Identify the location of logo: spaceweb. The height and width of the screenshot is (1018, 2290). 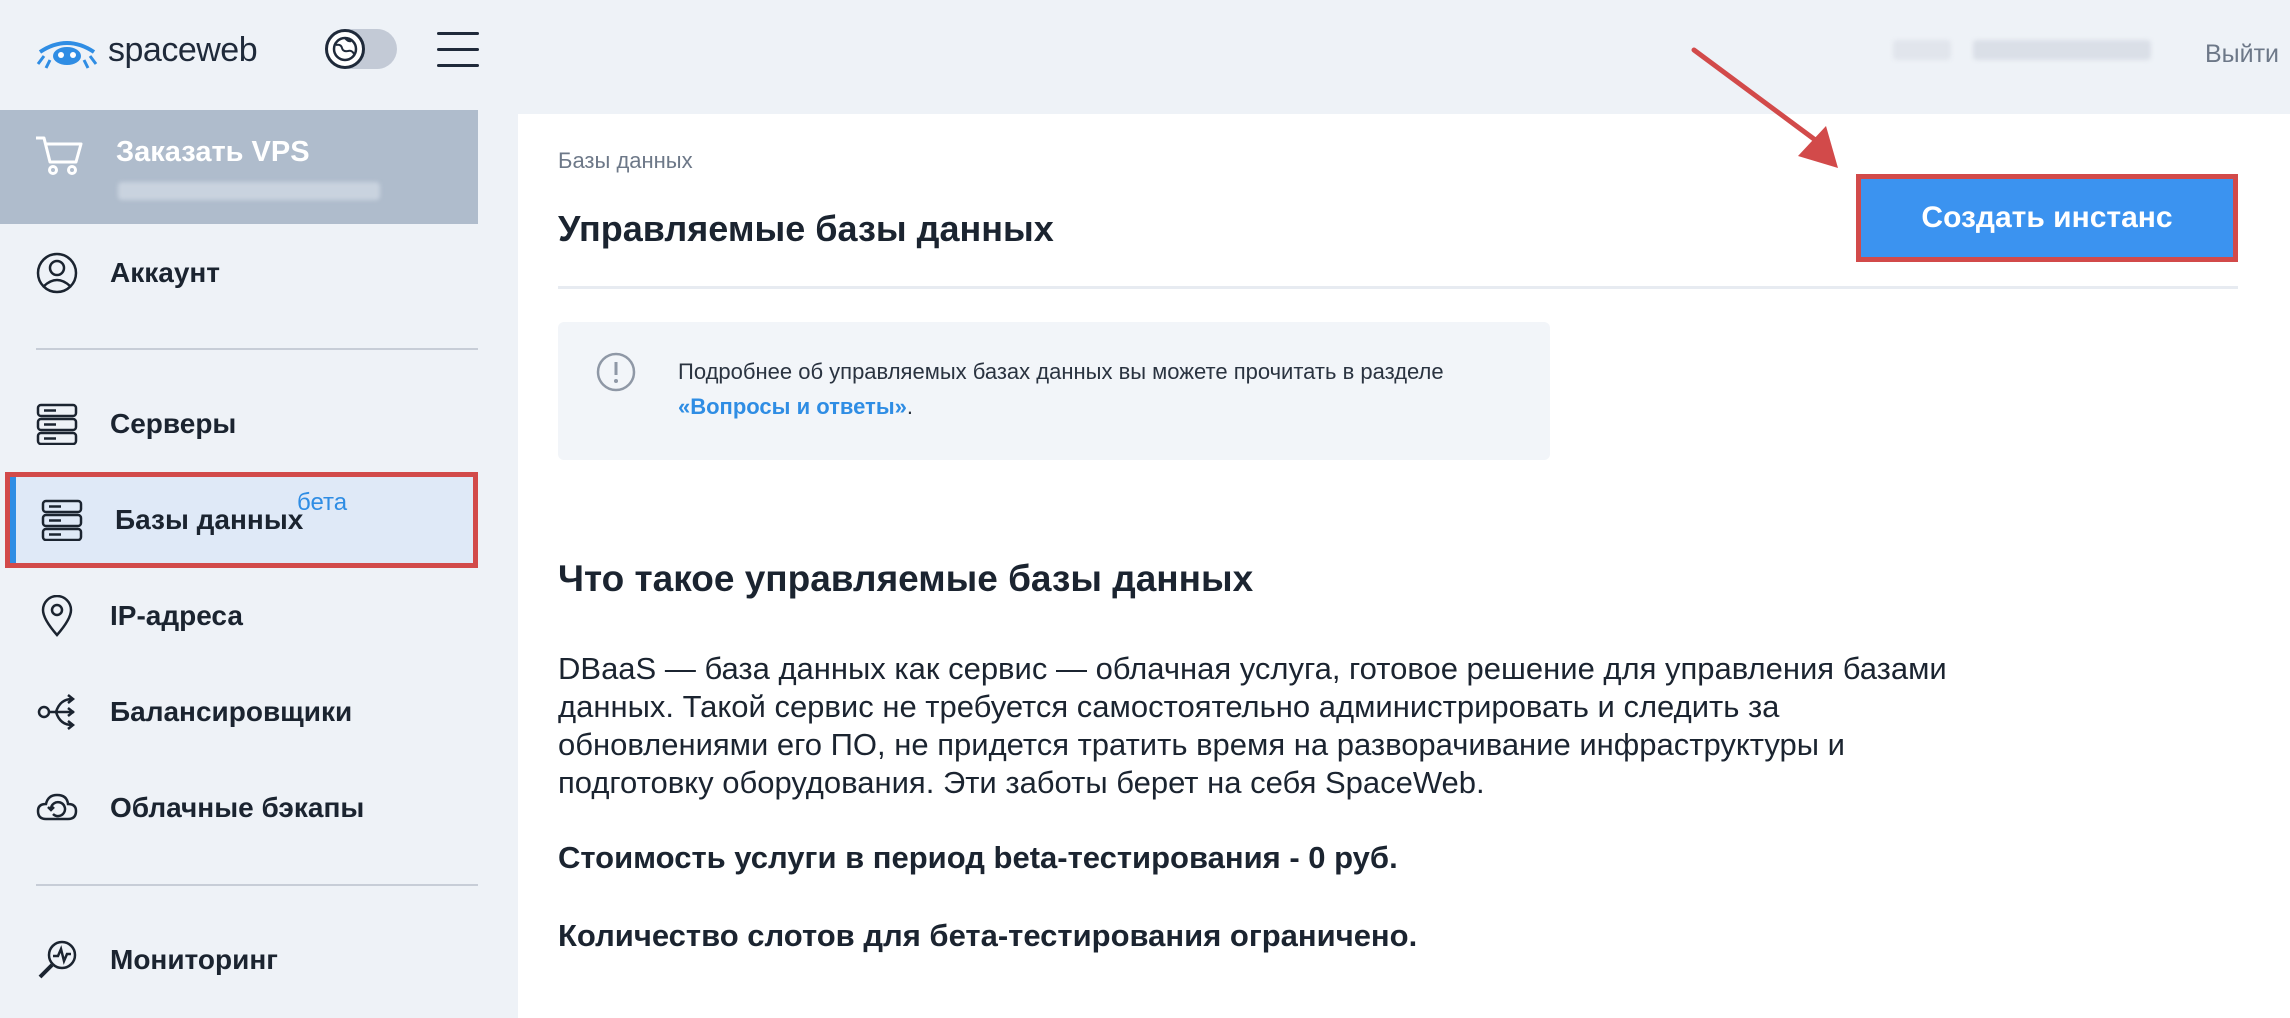
(147, 50).